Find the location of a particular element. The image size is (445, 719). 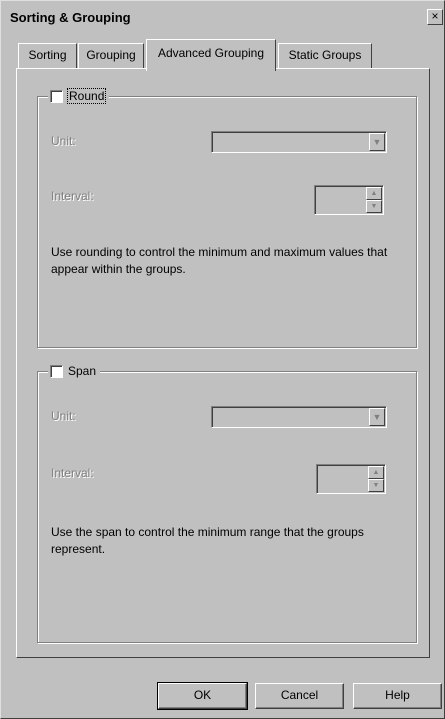

tab-static-groups: Static Groups is located at coordinates (325, 55).